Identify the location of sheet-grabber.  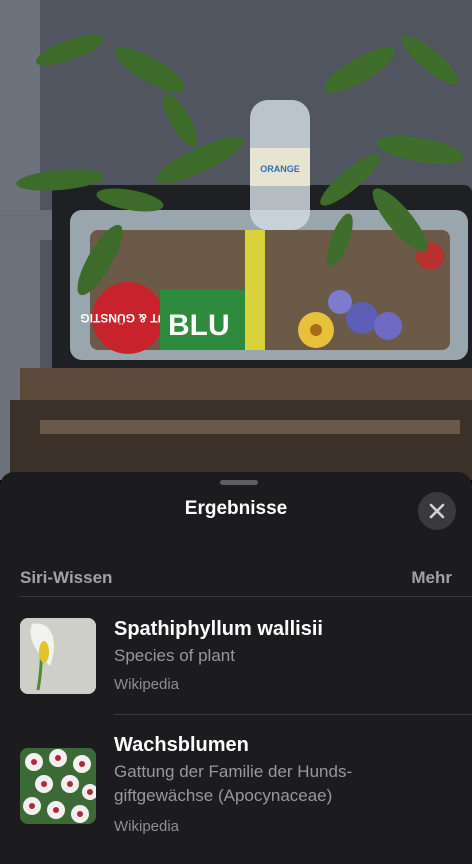
(239, 482).